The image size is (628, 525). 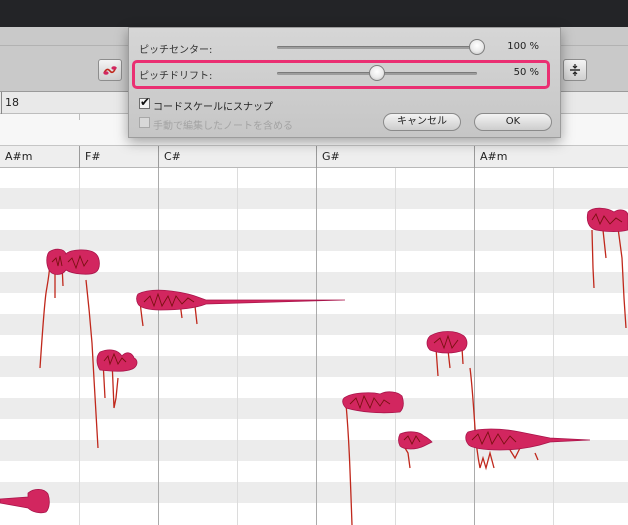 I want to click on split-tool-icon, so click(x=575, y=70).